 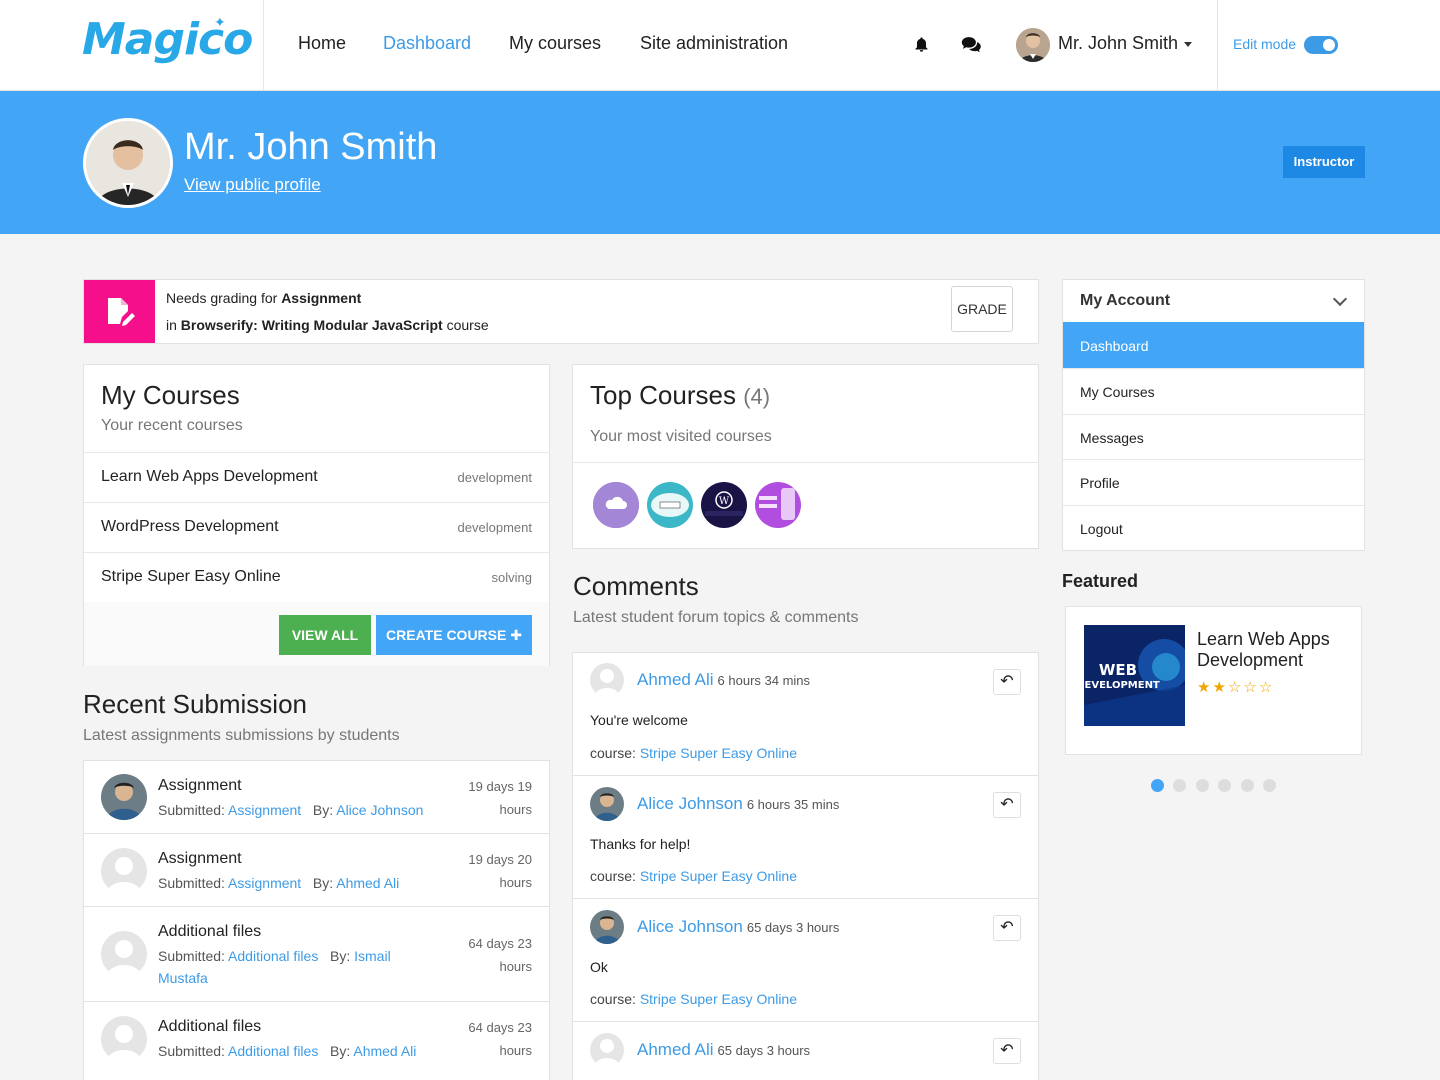 I want to click on comment-item: Ahmed Ali 65 days 3 hours ↶, so click(x=805, y=1050).